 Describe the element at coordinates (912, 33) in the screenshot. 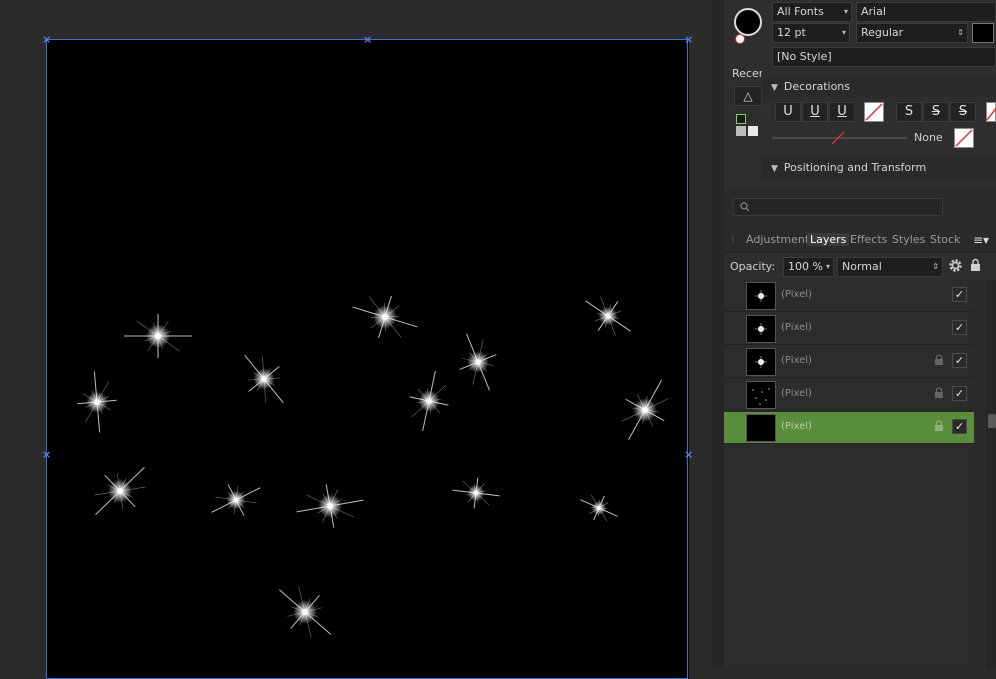

I see `font-style-select: Regular ⇕` at that location.